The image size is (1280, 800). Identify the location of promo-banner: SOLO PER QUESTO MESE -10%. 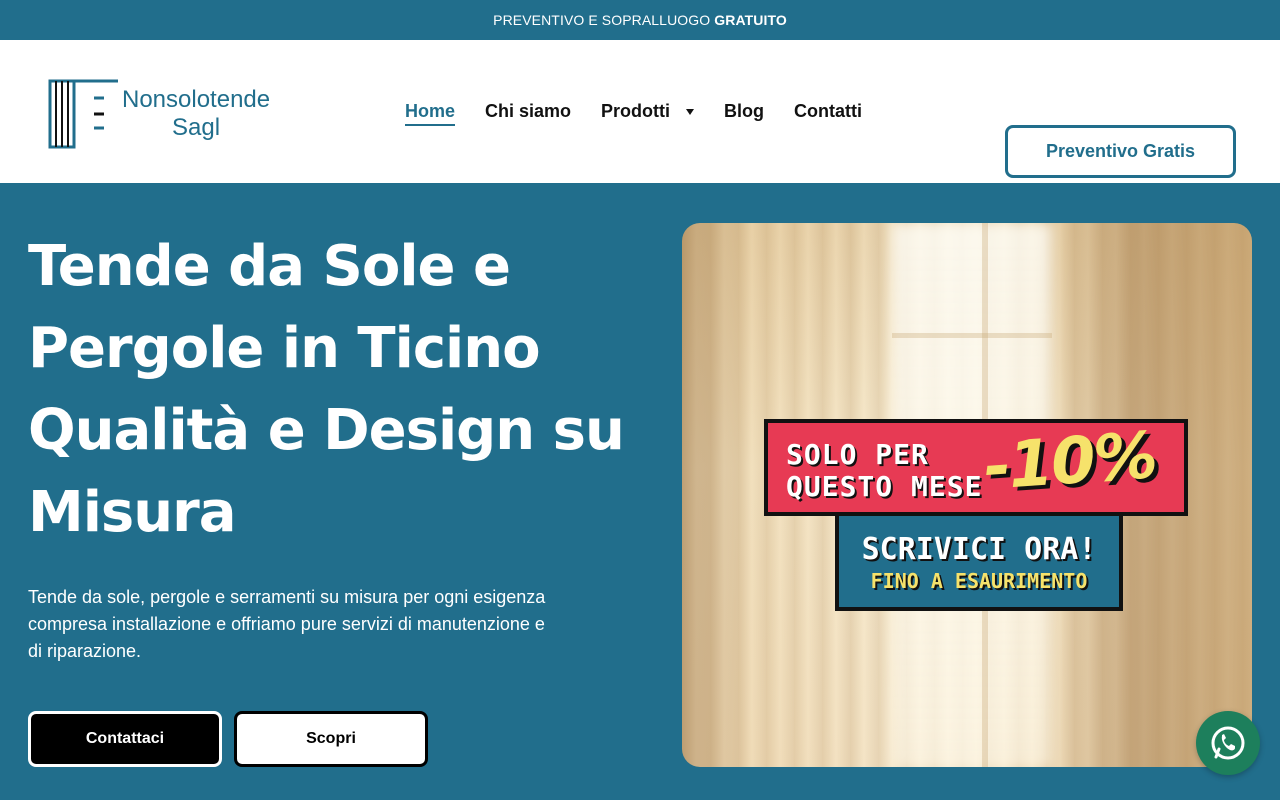
(976, 467).